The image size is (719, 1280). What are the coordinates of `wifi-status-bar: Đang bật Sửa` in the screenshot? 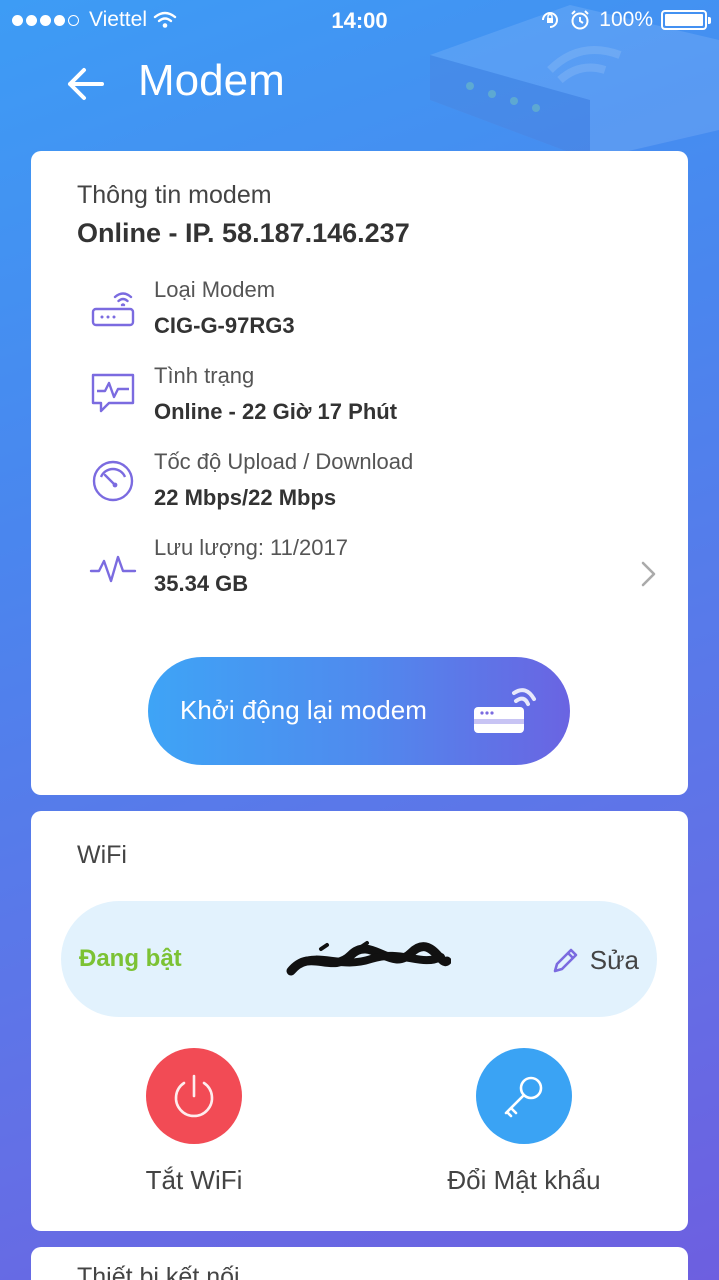 It's located at (359, 959).